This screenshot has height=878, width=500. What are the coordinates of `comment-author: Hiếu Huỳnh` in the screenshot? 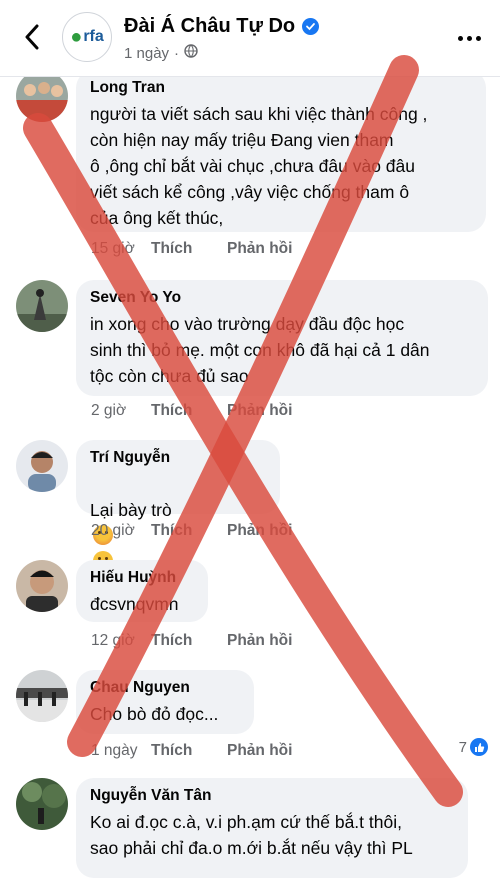 It's located at (142, 577).